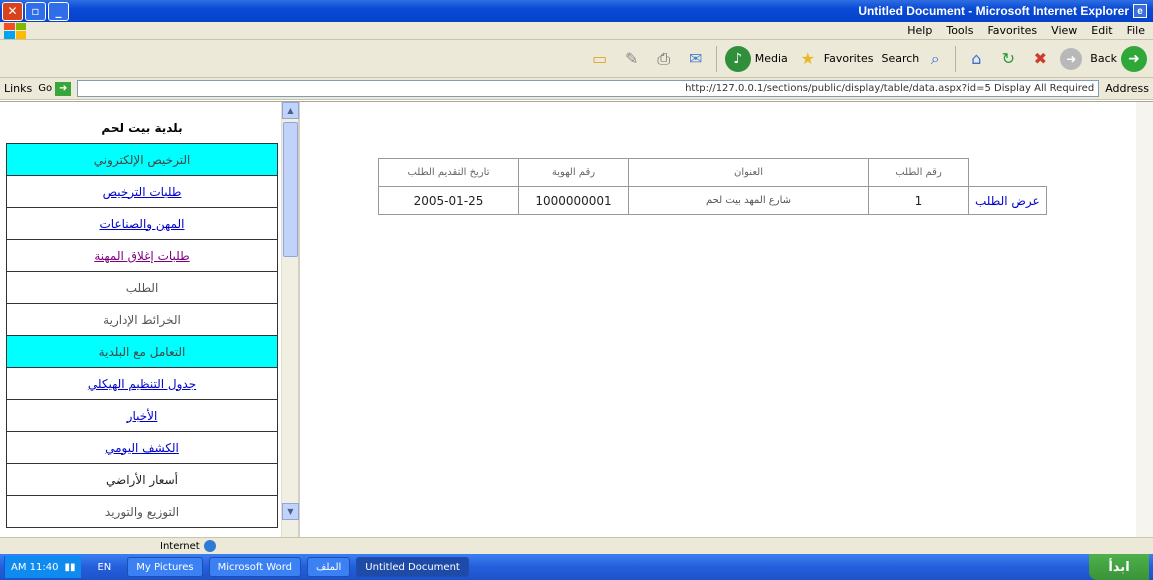  I want to click on star-icon: ★, so click(807, 58).